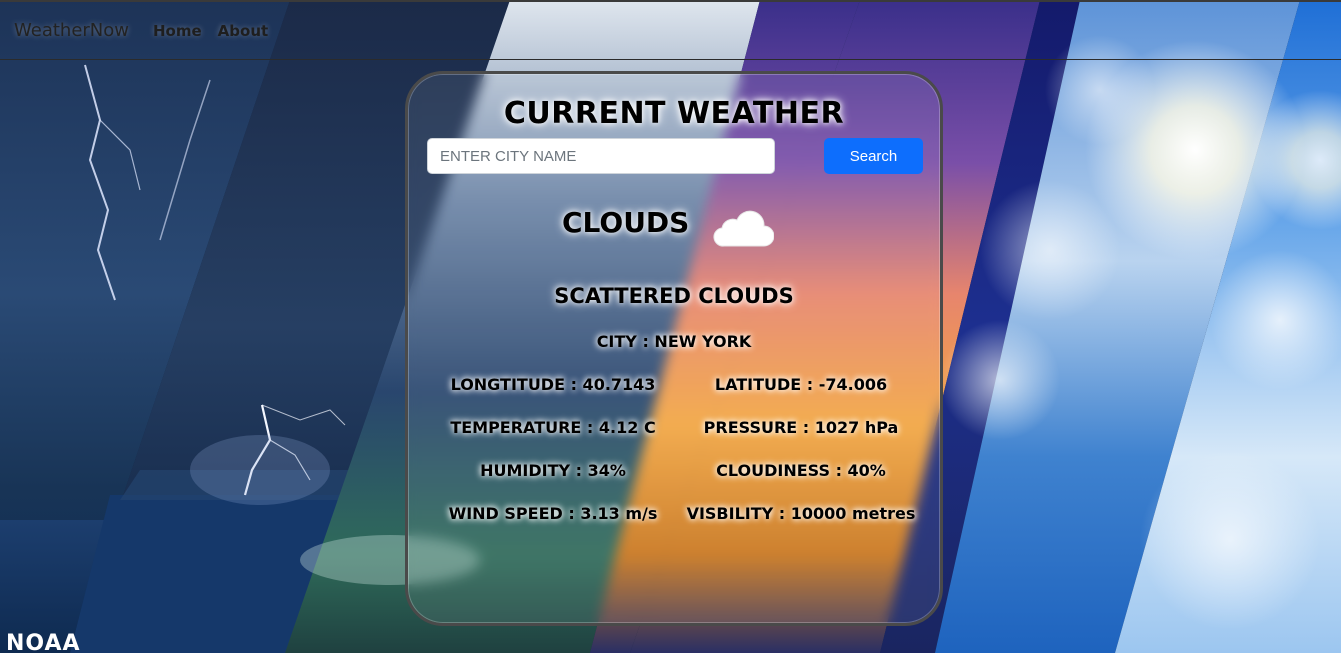 This screenshot has height=653, width=1341. Describe the element at coordinates (801, 384) in the screenshot. I see `latitude-label: LATITUDE : -74.006` at that location.